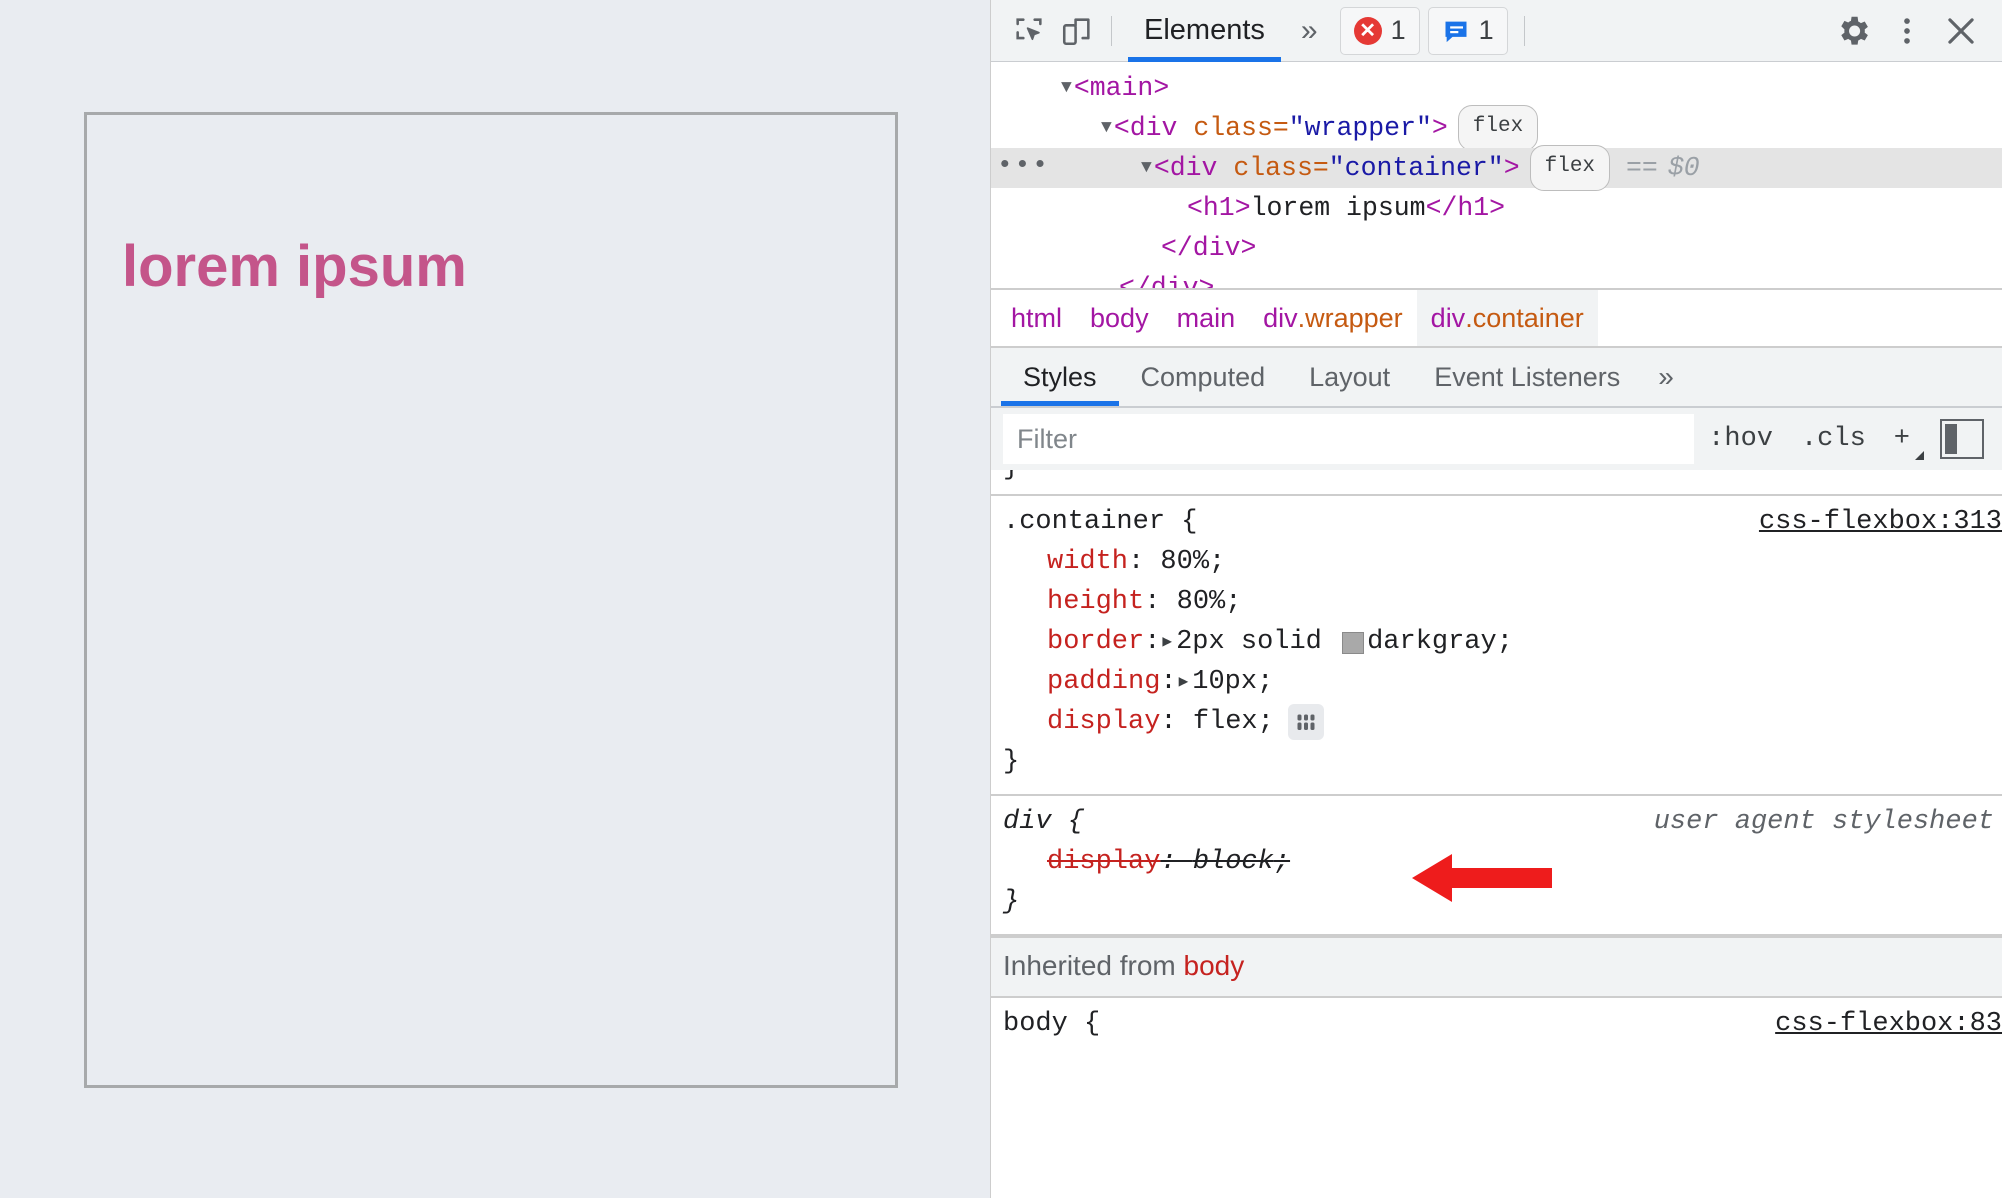  I want to click on breadcrumb-item-main: main, so click(1206, 318).